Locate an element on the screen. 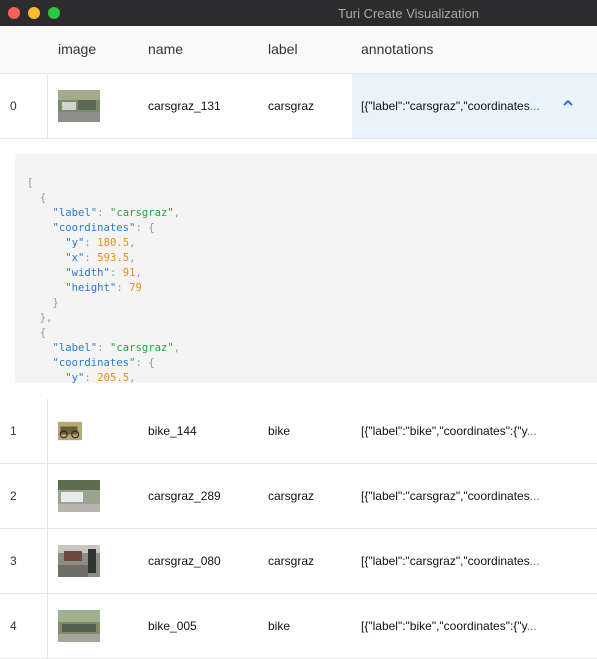  json-token: 205.5 is located at coordinates (113, 377).